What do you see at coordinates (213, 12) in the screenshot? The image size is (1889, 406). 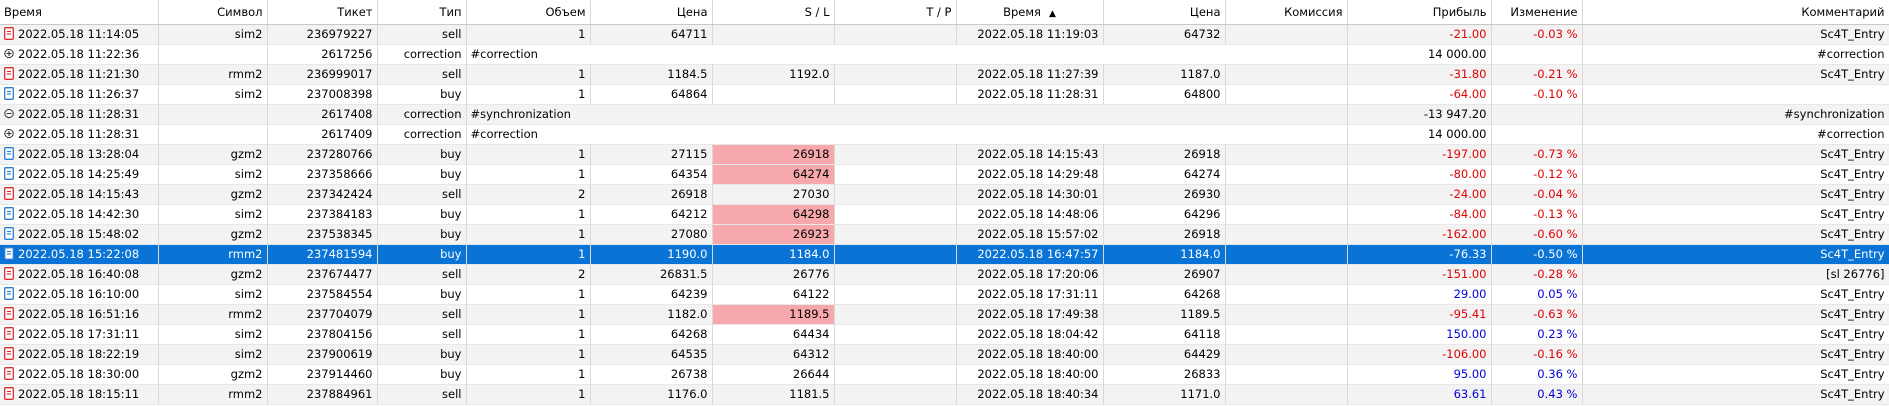 I see `col-header-symbol: Символ` at bounding box center [213, 12].